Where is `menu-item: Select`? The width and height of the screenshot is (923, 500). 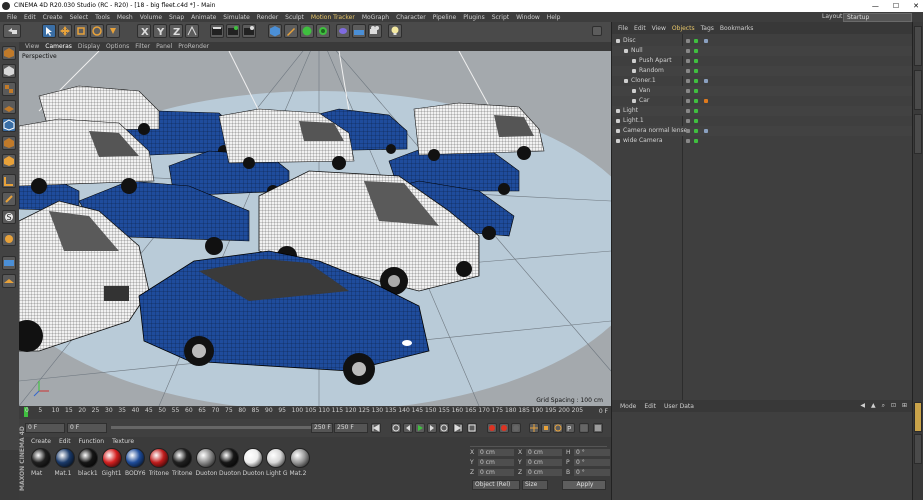 menu-item: Select is located at coordinates (79, 17).